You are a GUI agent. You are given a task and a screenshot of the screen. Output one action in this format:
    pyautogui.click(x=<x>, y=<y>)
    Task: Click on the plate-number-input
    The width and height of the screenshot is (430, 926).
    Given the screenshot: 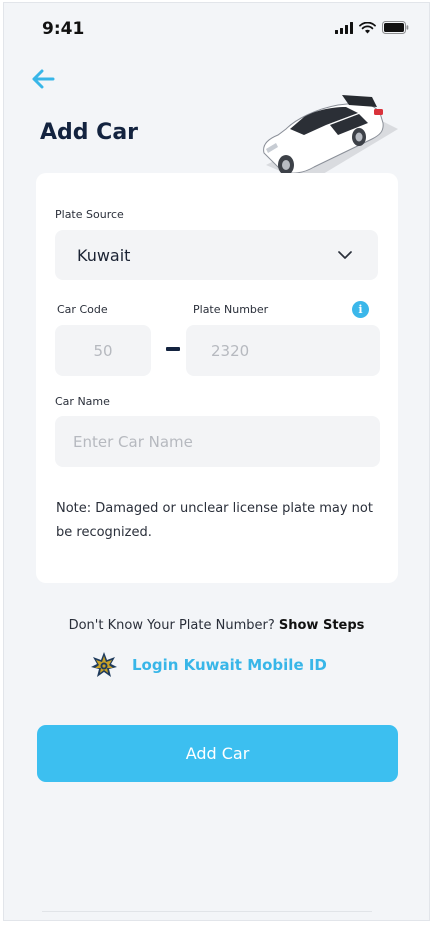 What is the action you would take?
    pyautogui.click(x=283, y=350)
    